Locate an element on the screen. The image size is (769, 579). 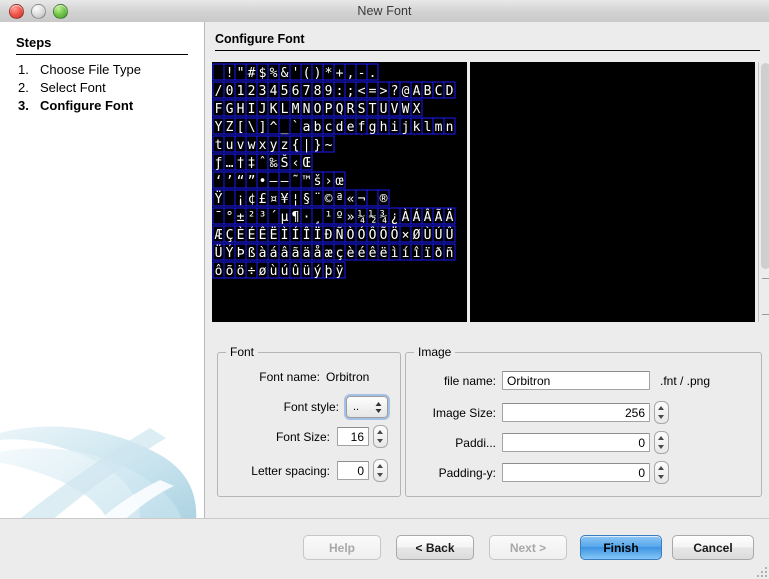
letter-spacing-input: 0 is located at coordinates (353, 470).